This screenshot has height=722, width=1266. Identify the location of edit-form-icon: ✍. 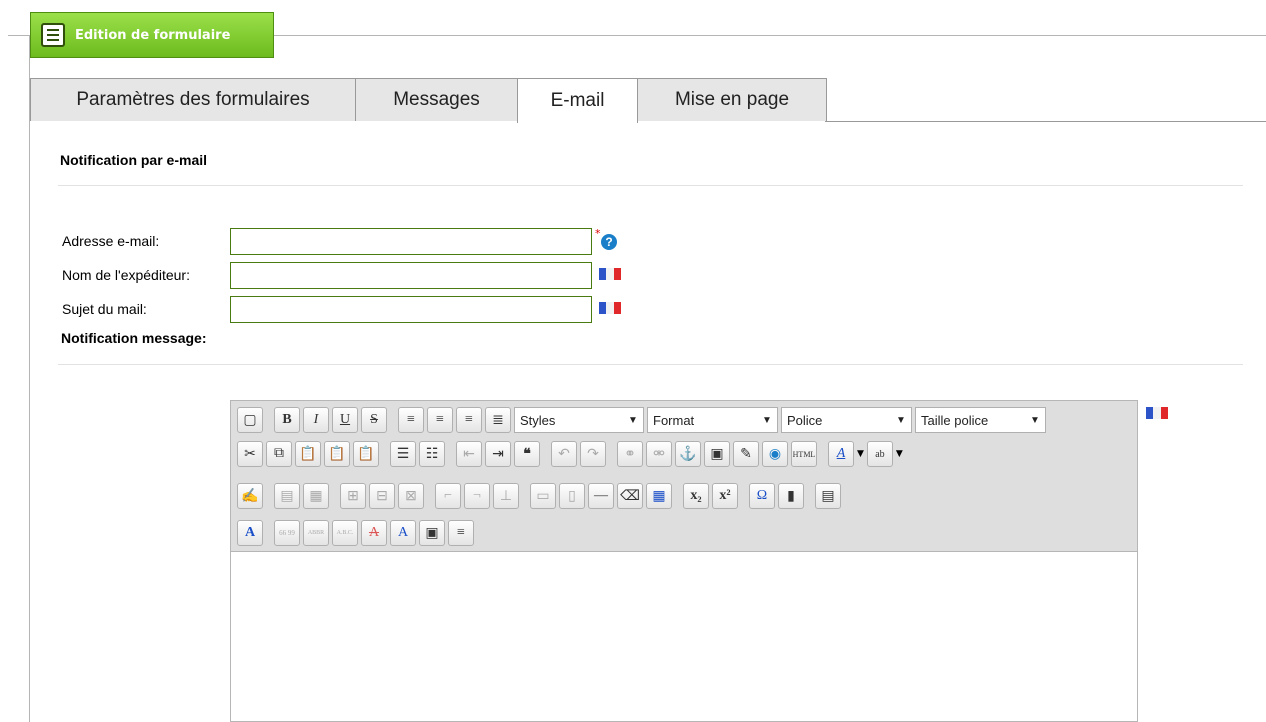
(250, 496).